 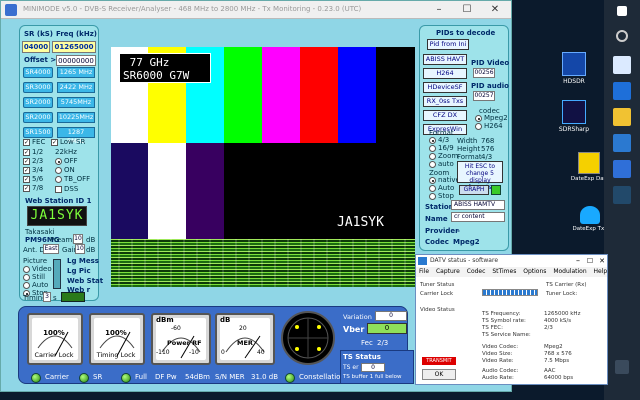 What do you see at coordinates (467, 10) in the screenshot?
I see `maximize-button: ☐` at bounding box center [467, 10].